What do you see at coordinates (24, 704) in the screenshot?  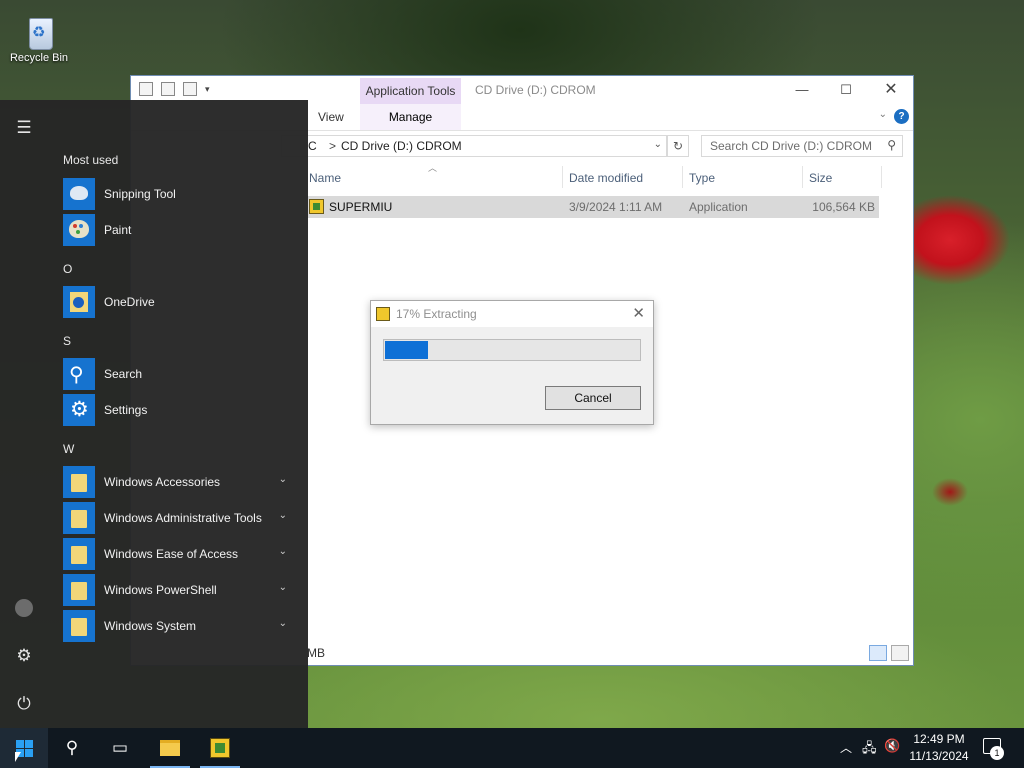 I see `power-icon: ⏻` at bounding box center [24, 704].